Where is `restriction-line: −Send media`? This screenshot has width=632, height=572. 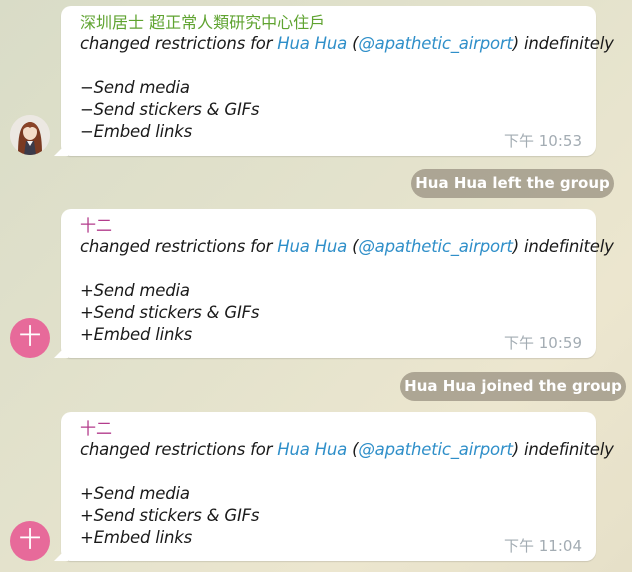 restriction-line: −Send media is located at coordinates (135, 87).